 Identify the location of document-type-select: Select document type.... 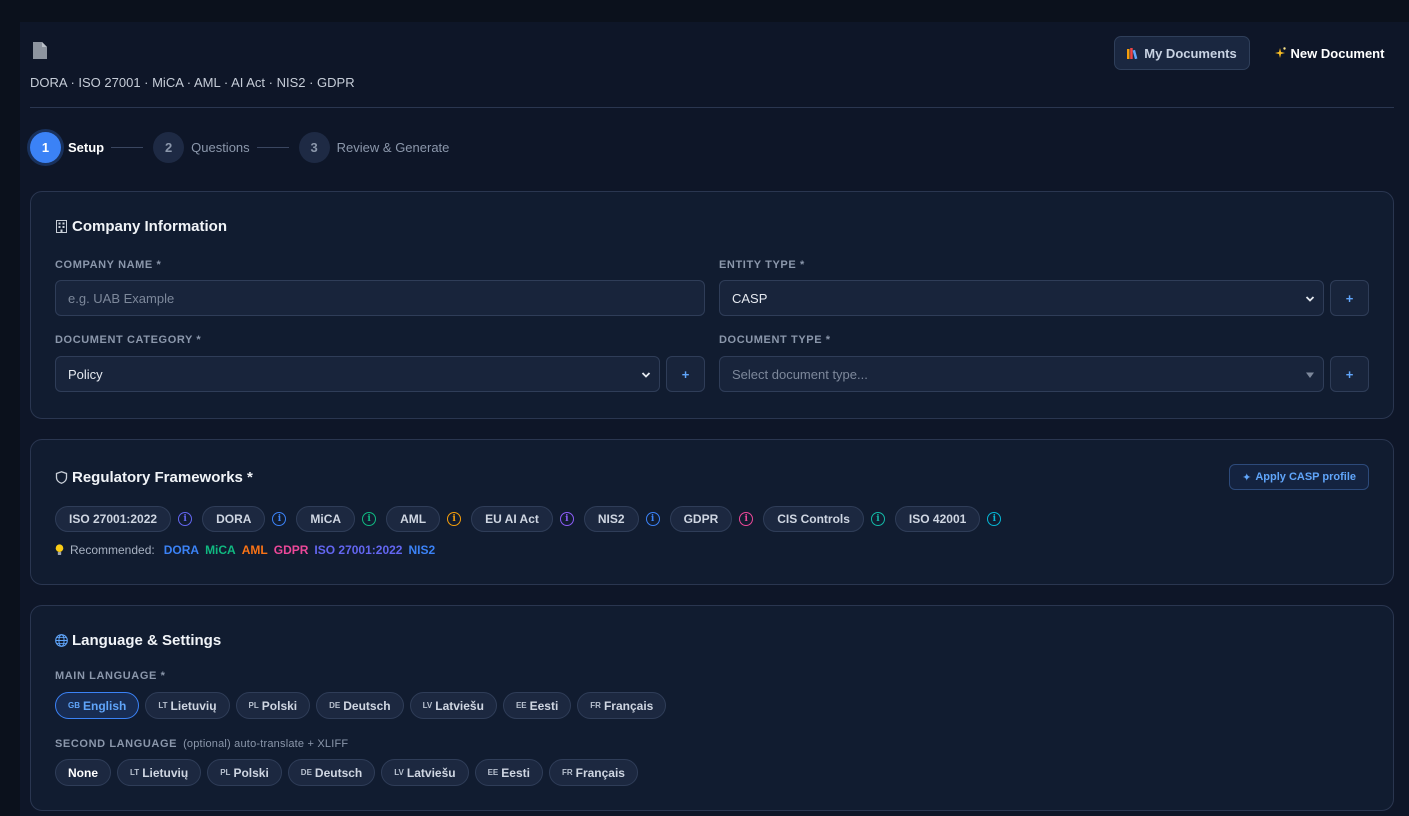
(1021, 374).